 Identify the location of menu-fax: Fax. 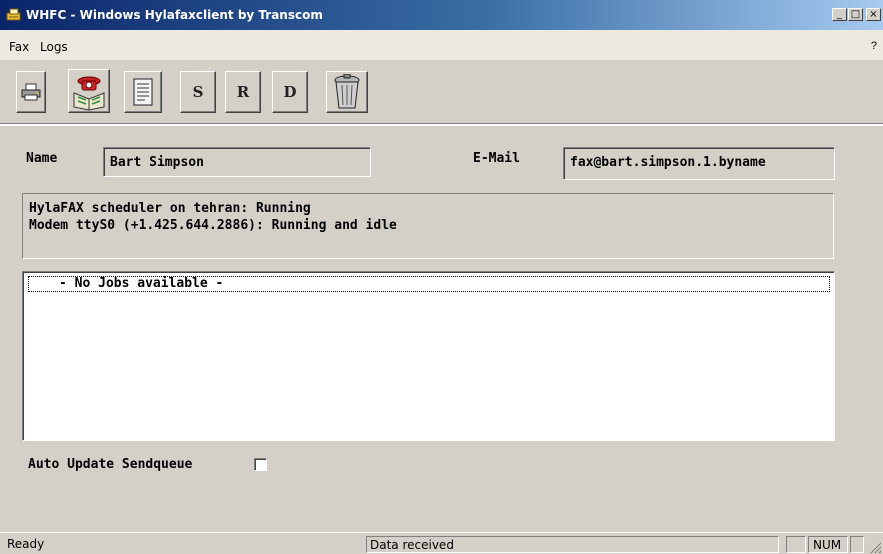
(19, 47).